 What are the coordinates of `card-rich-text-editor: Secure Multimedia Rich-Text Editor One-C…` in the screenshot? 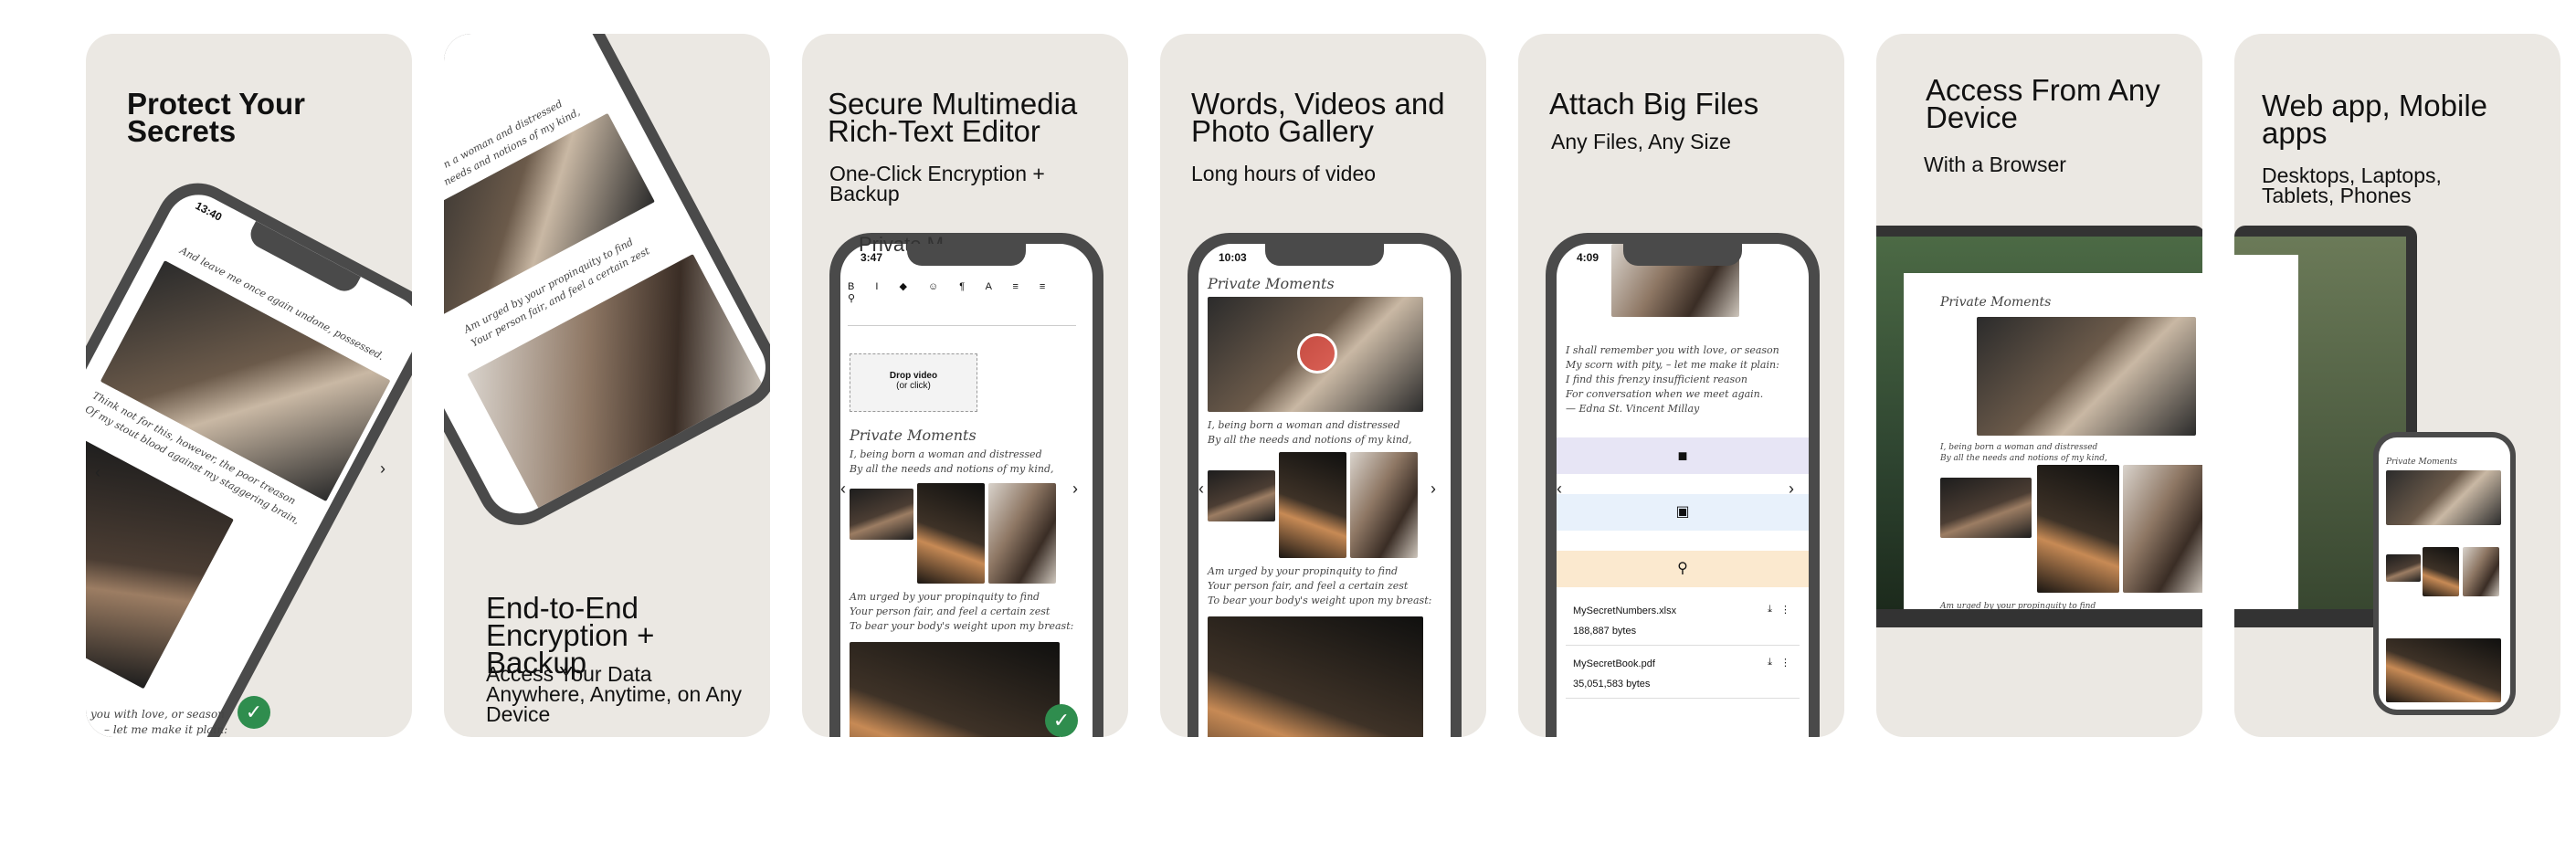 It's located at (965, 385).